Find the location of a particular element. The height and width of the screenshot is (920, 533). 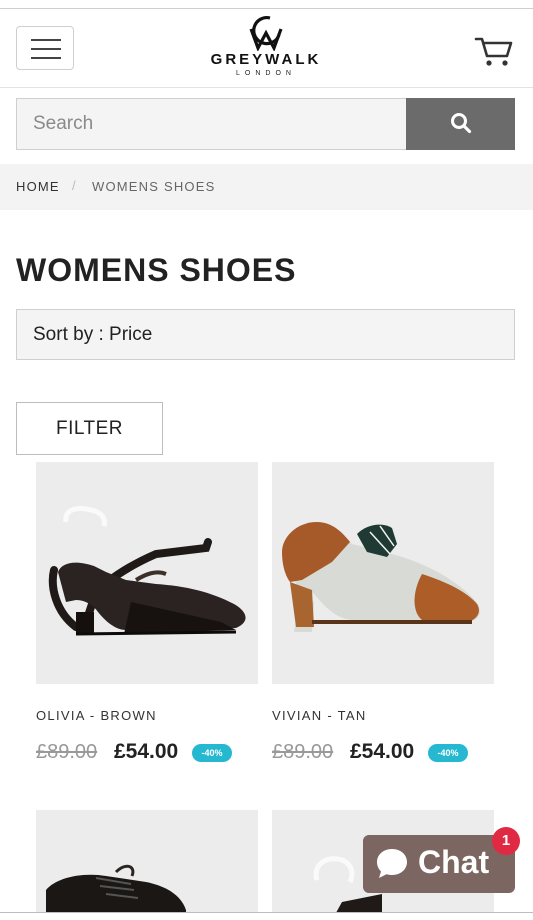

breadcrumb: HOME / WOMENS SHOES is located at coordinates (266, 187).